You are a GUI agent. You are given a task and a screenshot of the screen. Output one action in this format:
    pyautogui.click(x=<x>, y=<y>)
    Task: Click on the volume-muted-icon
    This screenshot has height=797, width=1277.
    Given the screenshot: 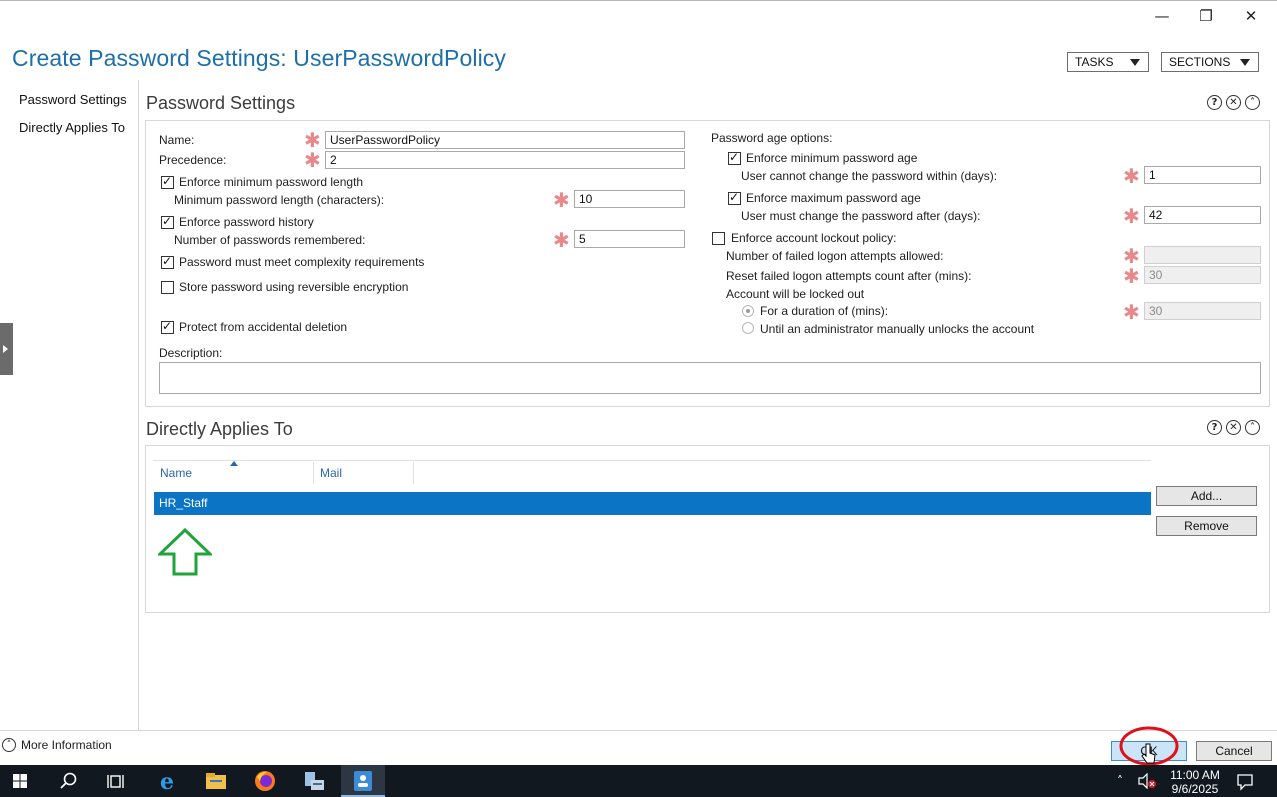 What is the action you would take?
    pyautogui.click(x=1147, y=781)
    